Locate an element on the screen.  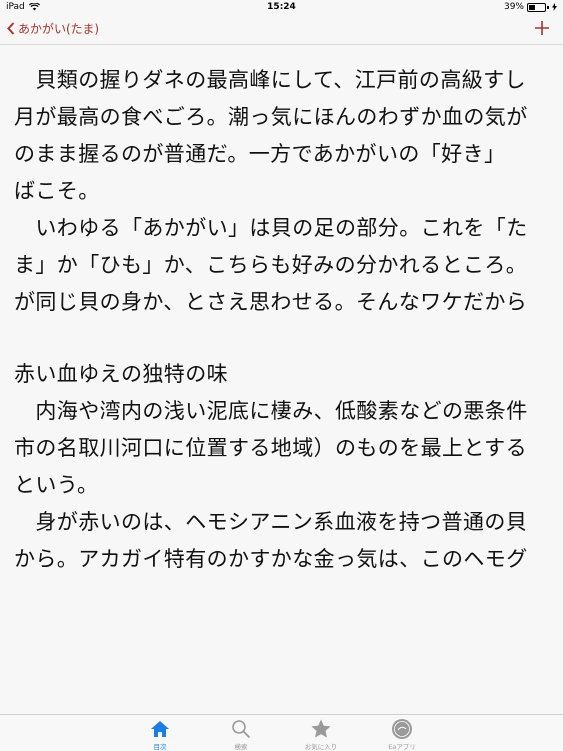
article-line: という。 is located at coordinates (56, 485).